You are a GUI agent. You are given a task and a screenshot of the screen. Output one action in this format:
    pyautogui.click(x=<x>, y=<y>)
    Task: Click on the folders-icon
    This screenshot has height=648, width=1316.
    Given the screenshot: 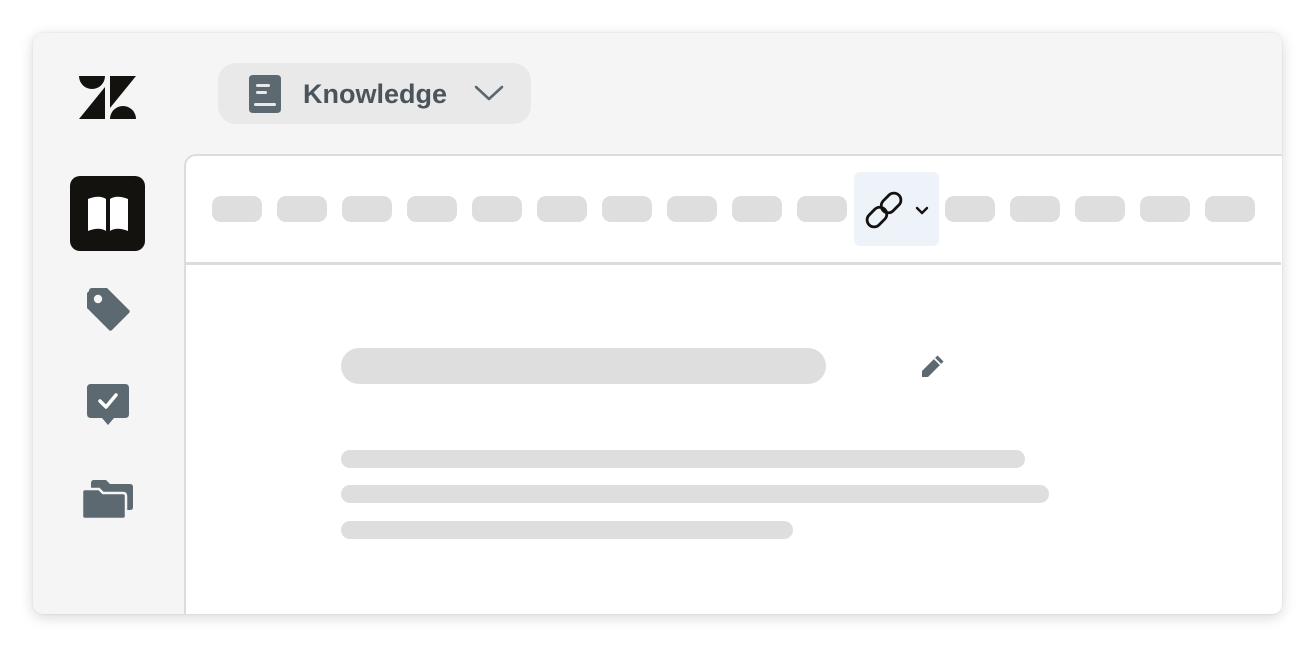 What is the action you would take?
    pyautogui.click(x=107, y=499)
    